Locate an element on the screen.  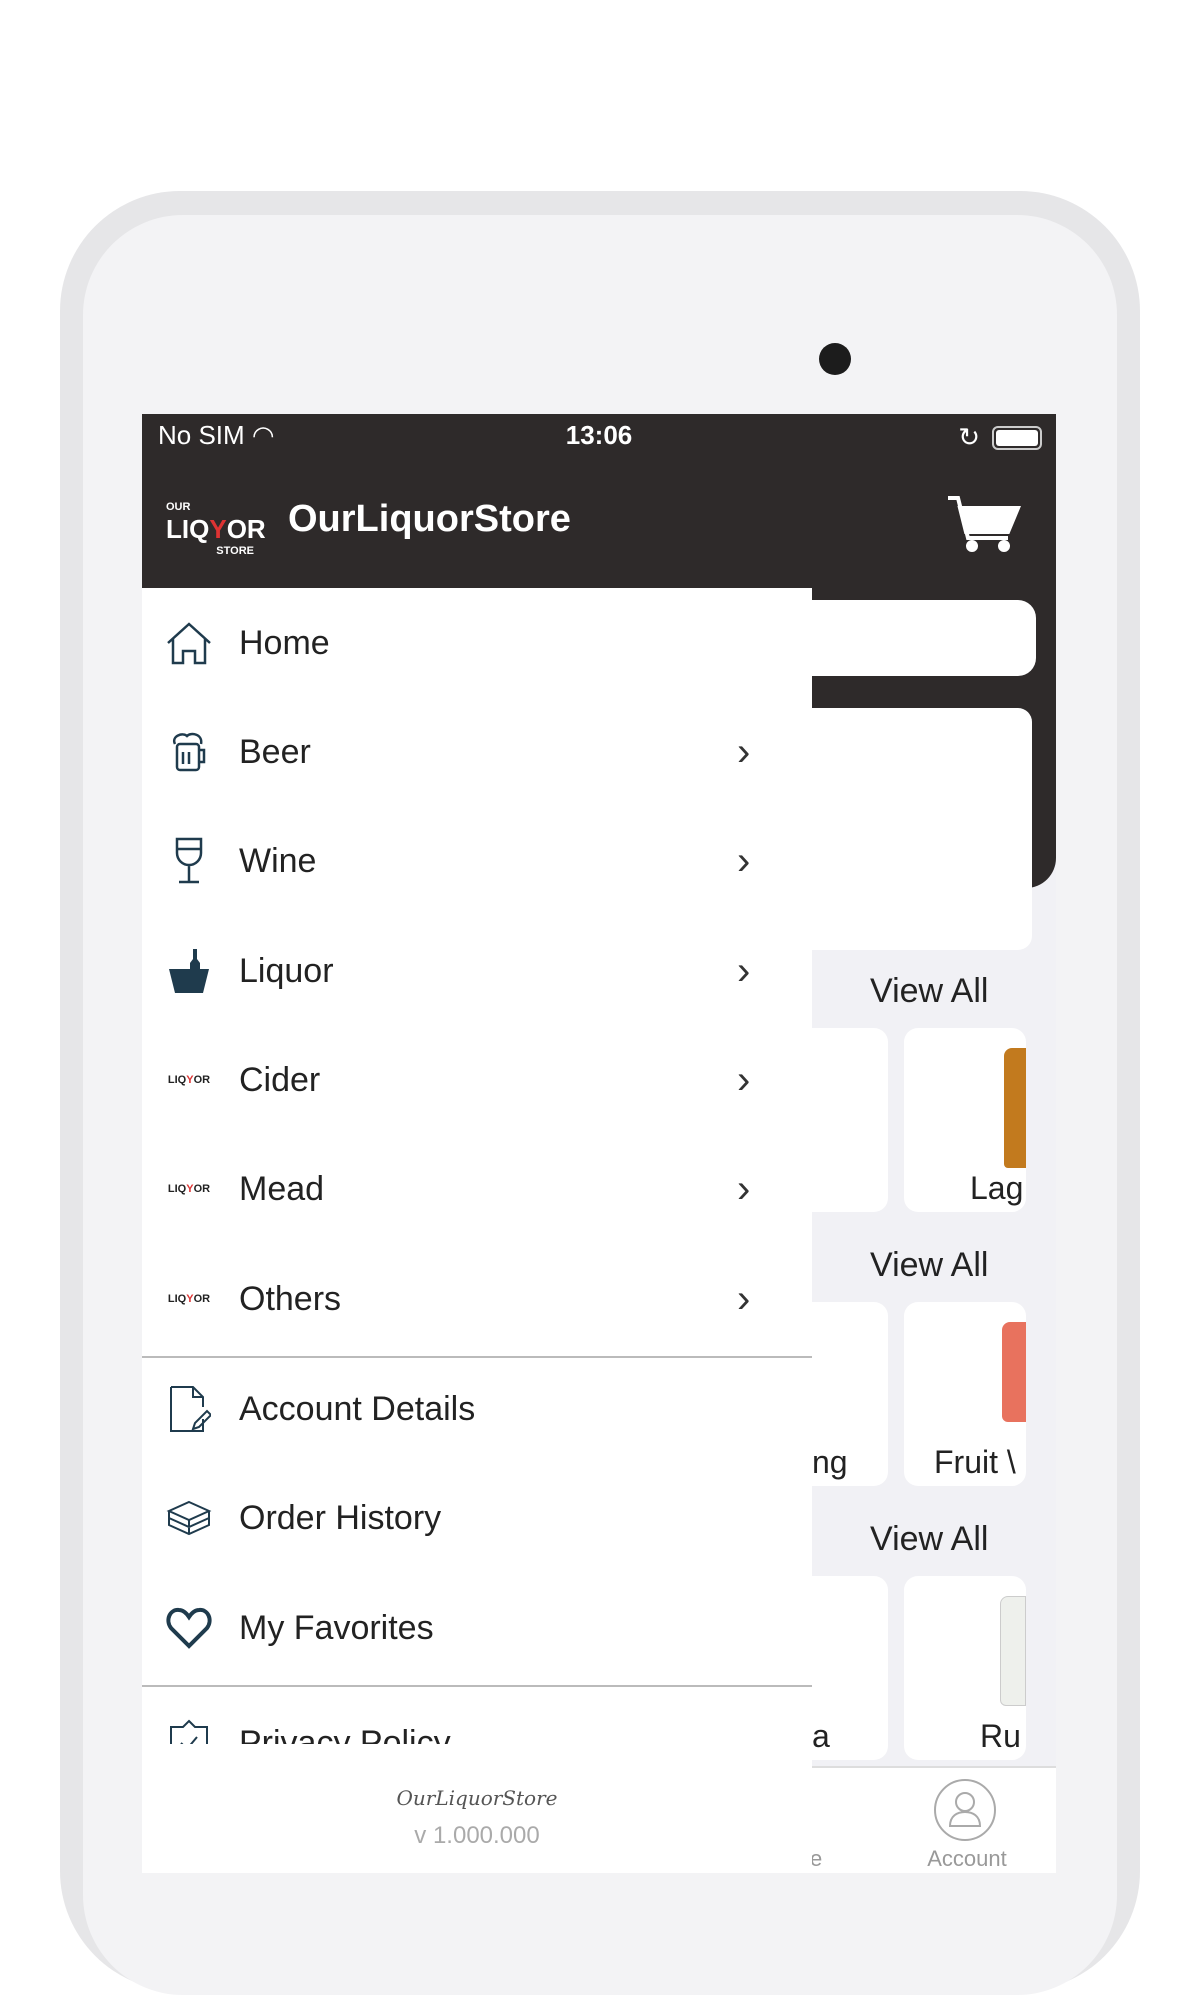
status-right: ↻ is located at coordinates (1000, 437).